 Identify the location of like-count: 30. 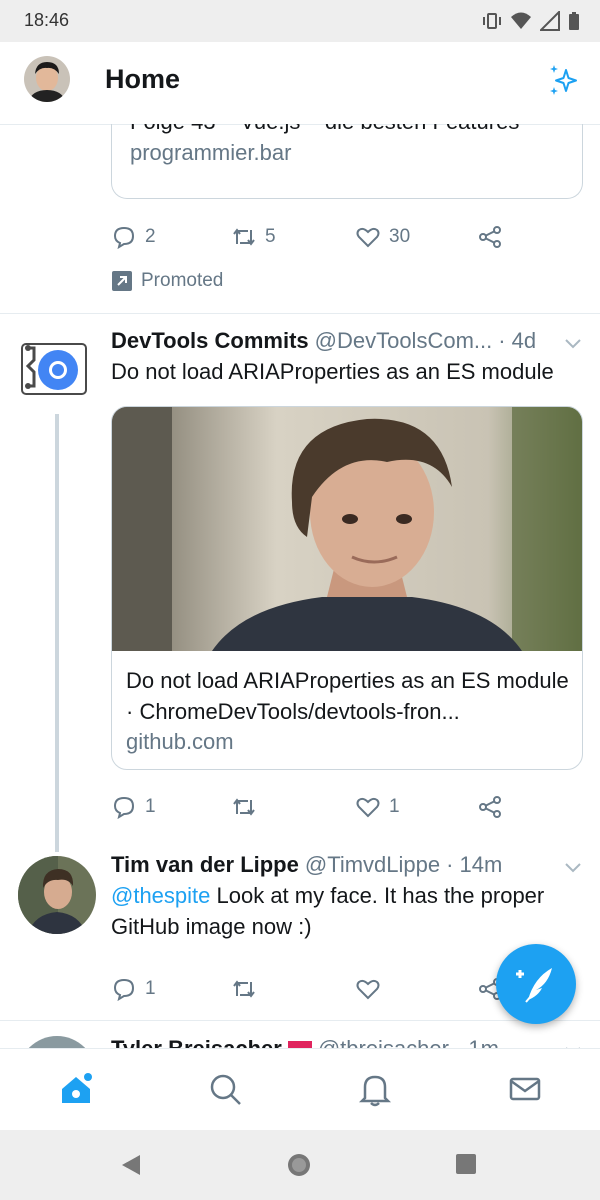
(400, 236).